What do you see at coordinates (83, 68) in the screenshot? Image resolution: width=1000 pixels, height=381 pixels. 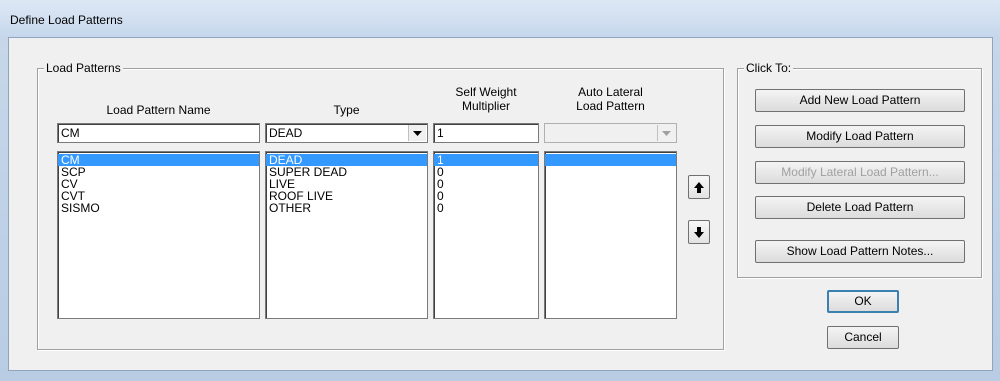 I see `load-patterns-group-label: Load Patterns` at bounding box center [83, 68].